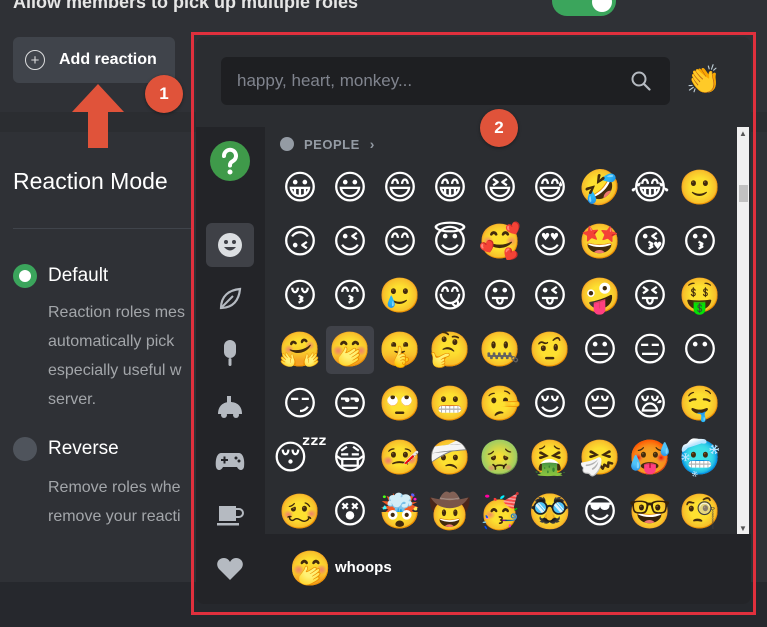 This screenshot has height=627, width=767. What do you see at coordinates (25, 276) in the screenshot?
I see `default-radio` at bounding box center [25, 276].